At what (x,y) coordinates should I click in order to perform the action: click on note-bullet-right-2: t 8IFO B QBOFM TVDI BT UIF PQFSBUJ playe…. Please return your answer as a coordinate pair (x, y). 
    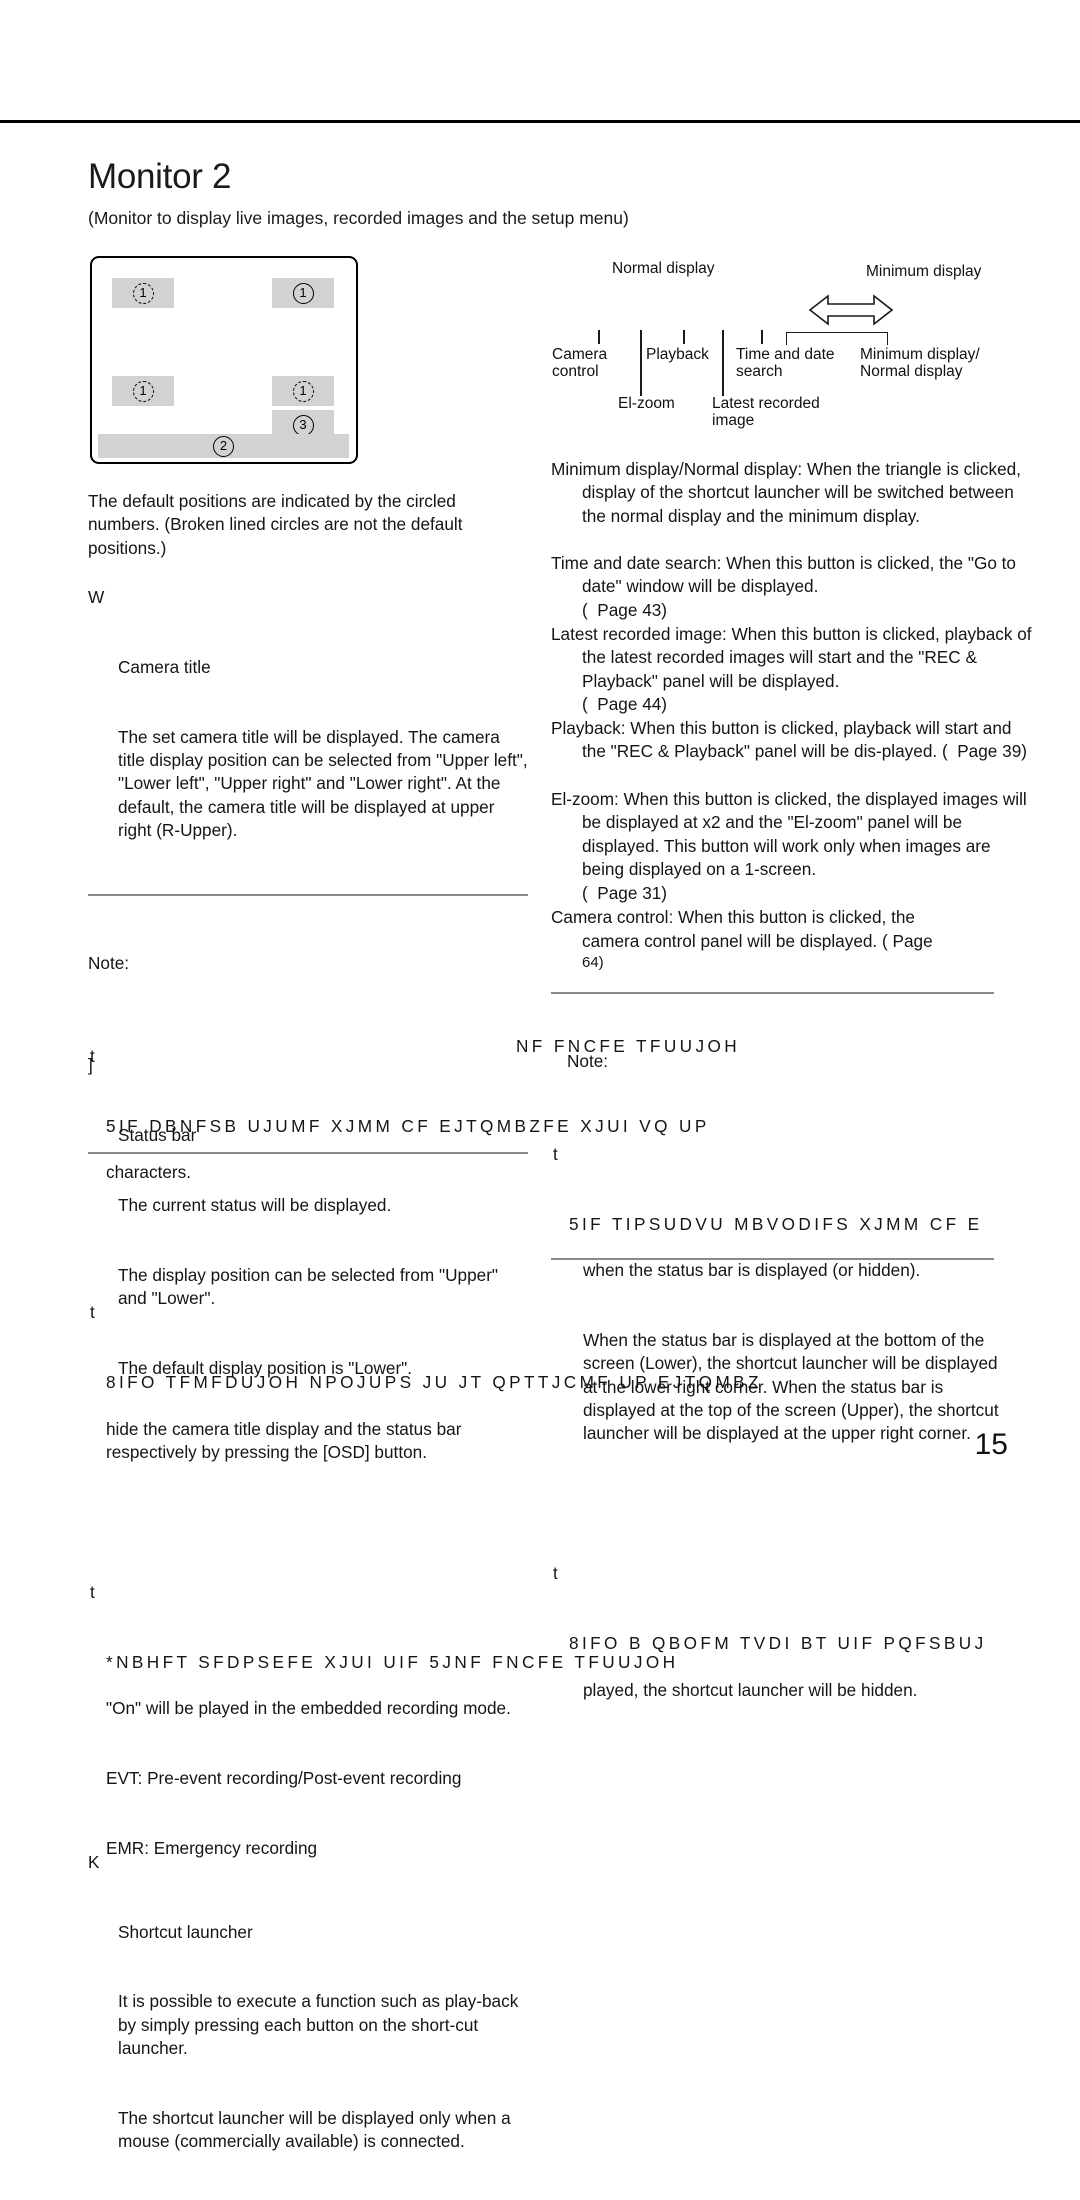
    Looking at the image, I should click on (777, 1655).